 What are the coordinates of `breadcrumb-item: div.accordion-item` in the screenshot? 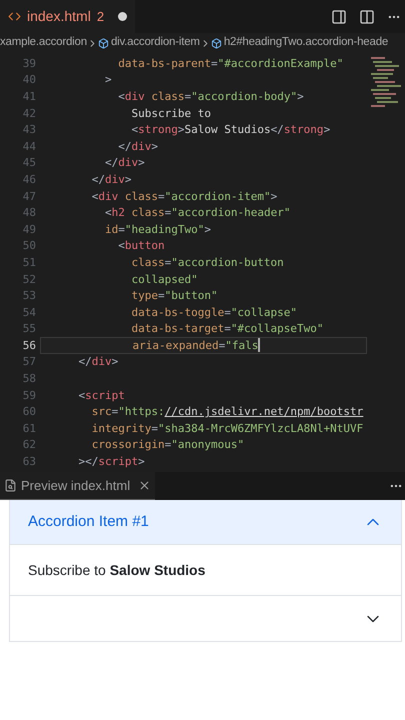 It's located at (155, 43).